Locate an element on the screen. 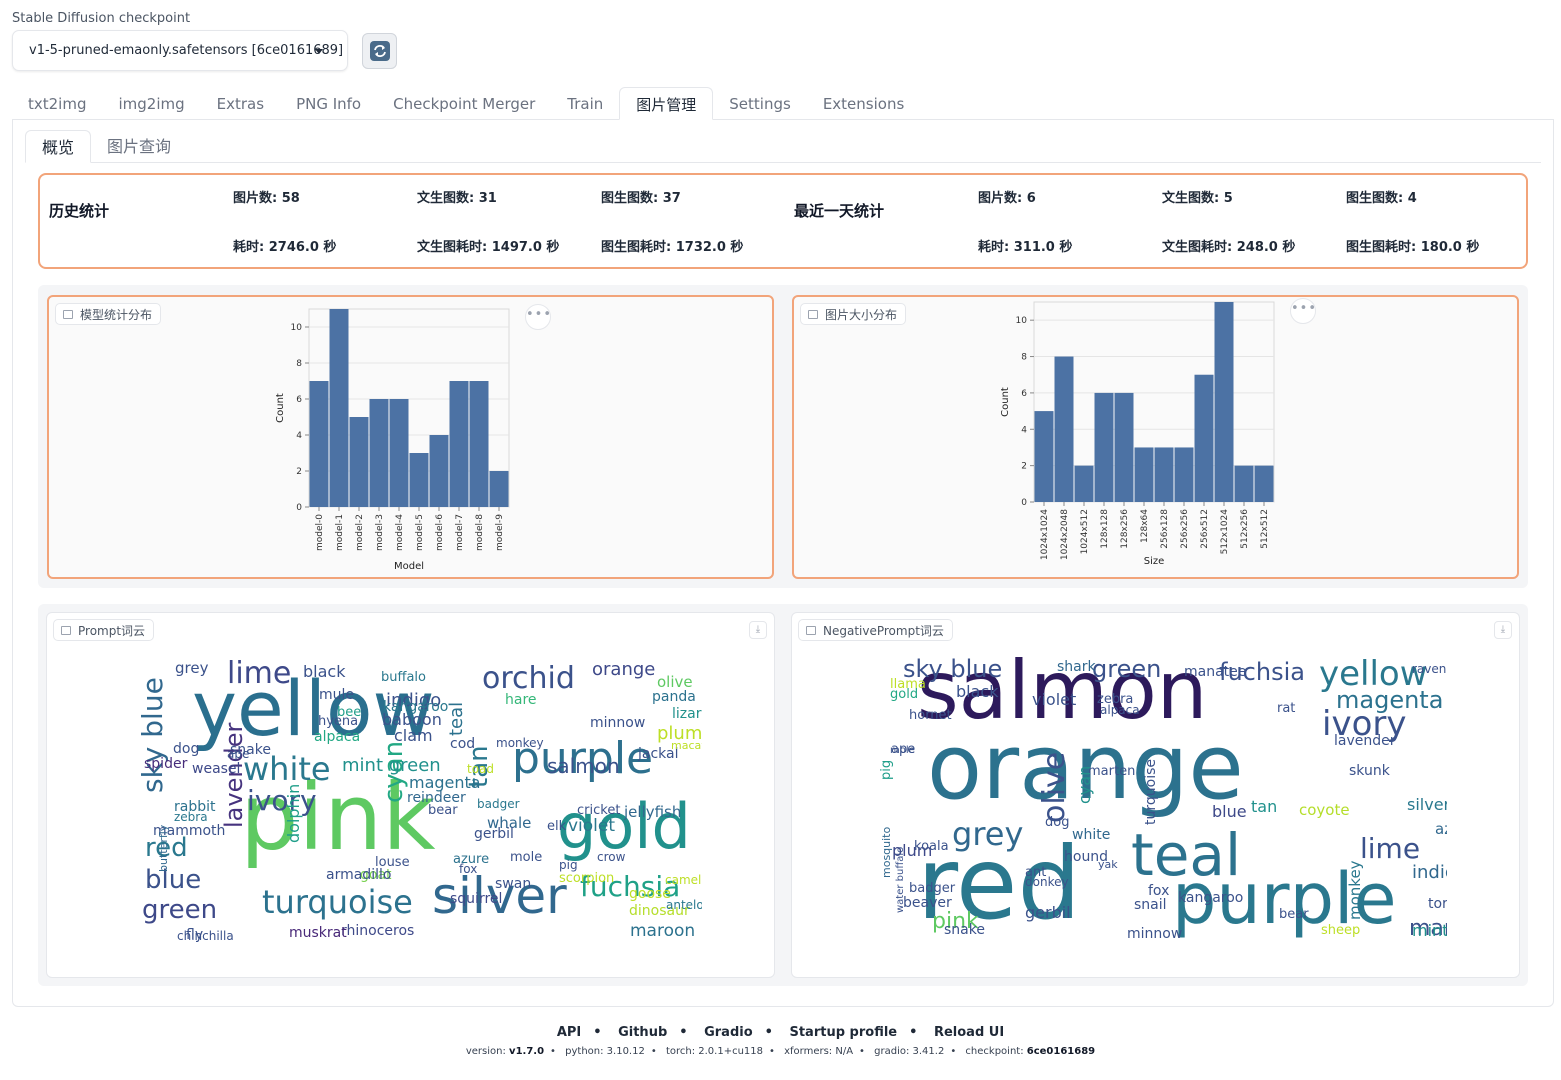 The width and height of the screenshot is (1561, 1080). word: turquoise is located at coordinates (337, 902).